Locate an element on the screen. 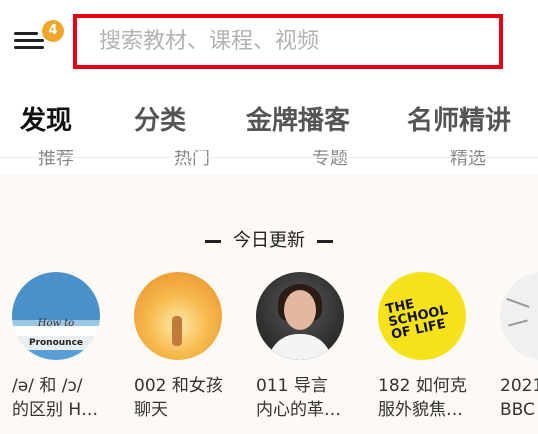  section-title: 今日更新 is located at coordinates (269, 239).